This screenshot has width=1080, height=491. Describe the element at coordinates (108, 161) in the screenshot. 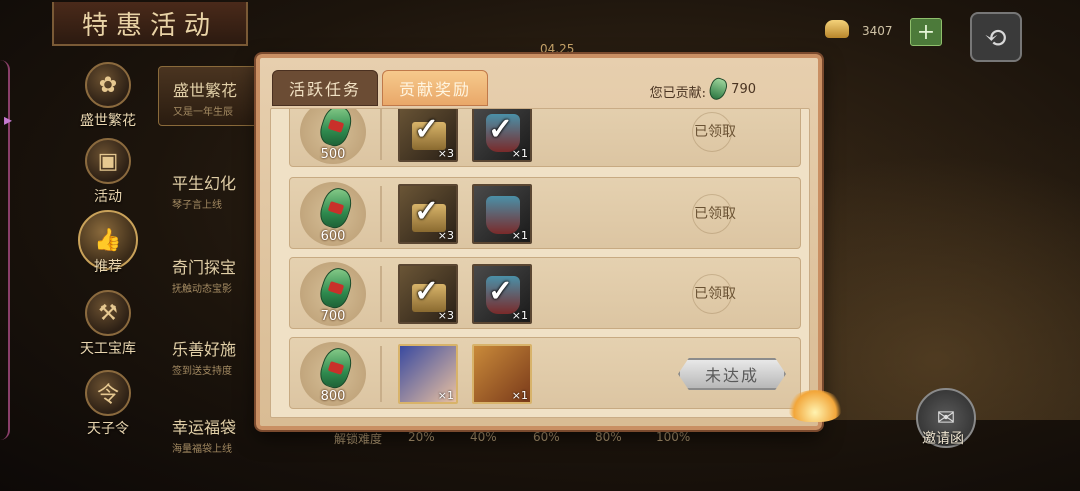

I see `gift-icon: ▣` at that location.